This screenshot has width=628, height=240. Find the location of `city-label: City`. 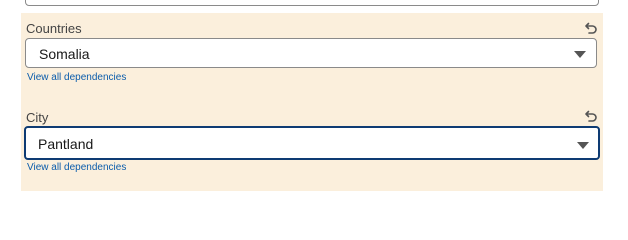

city-label: City is located at coordinates (37, 117).